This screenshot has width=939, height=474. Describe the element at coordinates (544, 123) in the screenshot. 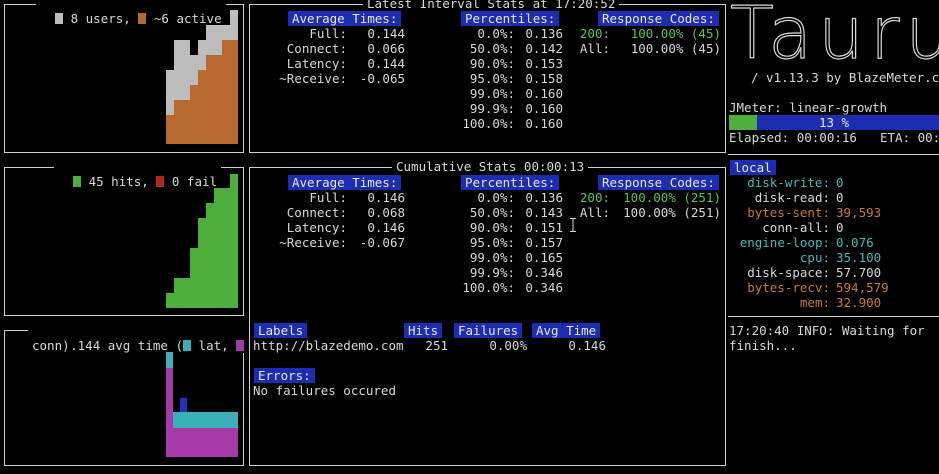

I see `latest-pct-value-6: 0.160` at that location.